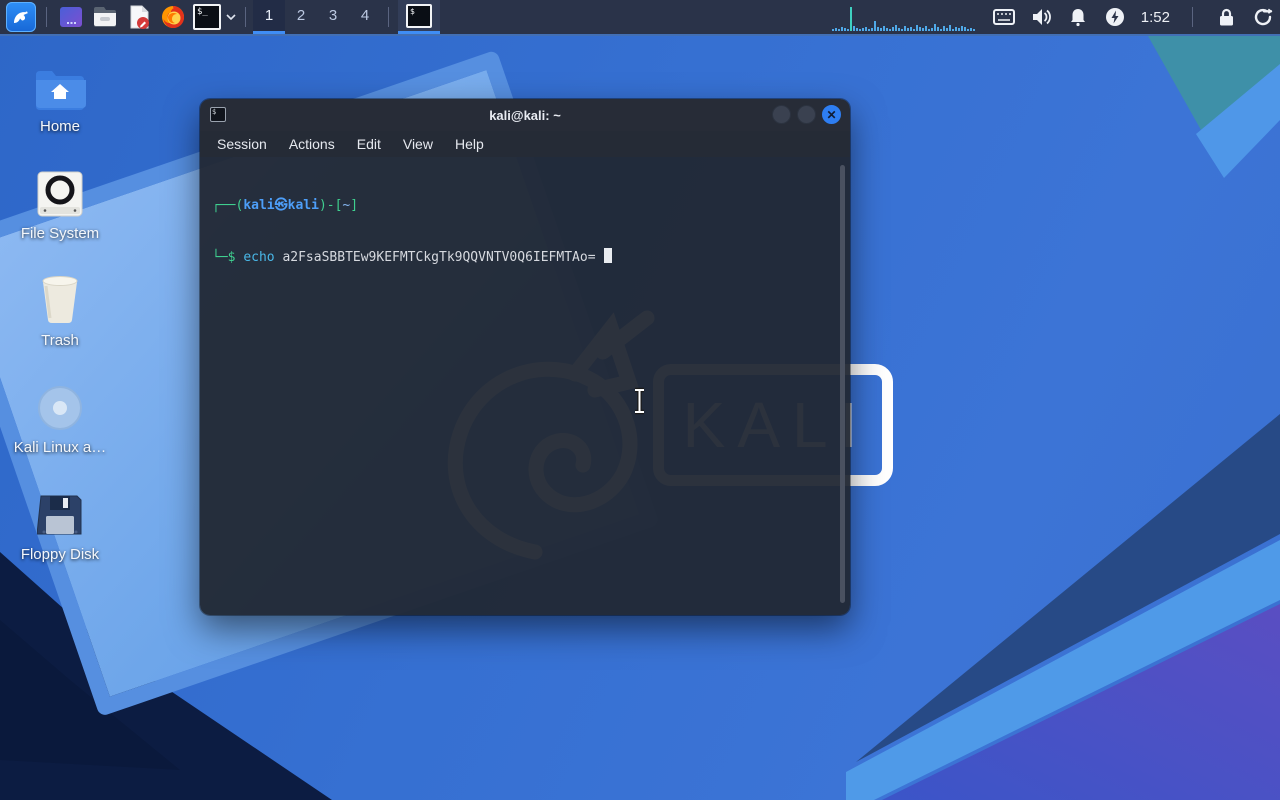 This screenshot has width=1280, height=800. Describe the element at coordinates (607, 255) in the screenshot. I see `terminal-cursor` at that location.